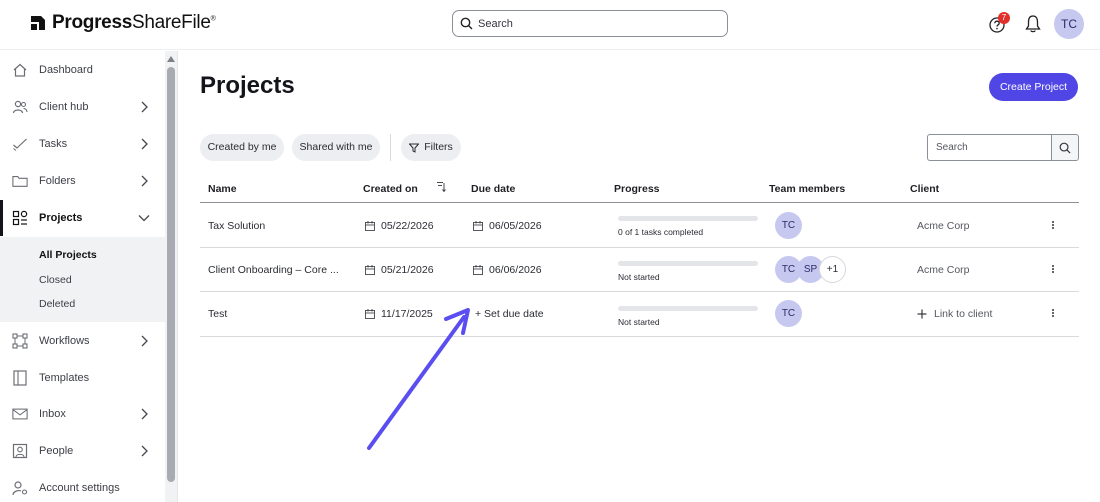  Describe the element at coordinates (1033, 24) in the screenshot. I see `bell-icon` at that location.